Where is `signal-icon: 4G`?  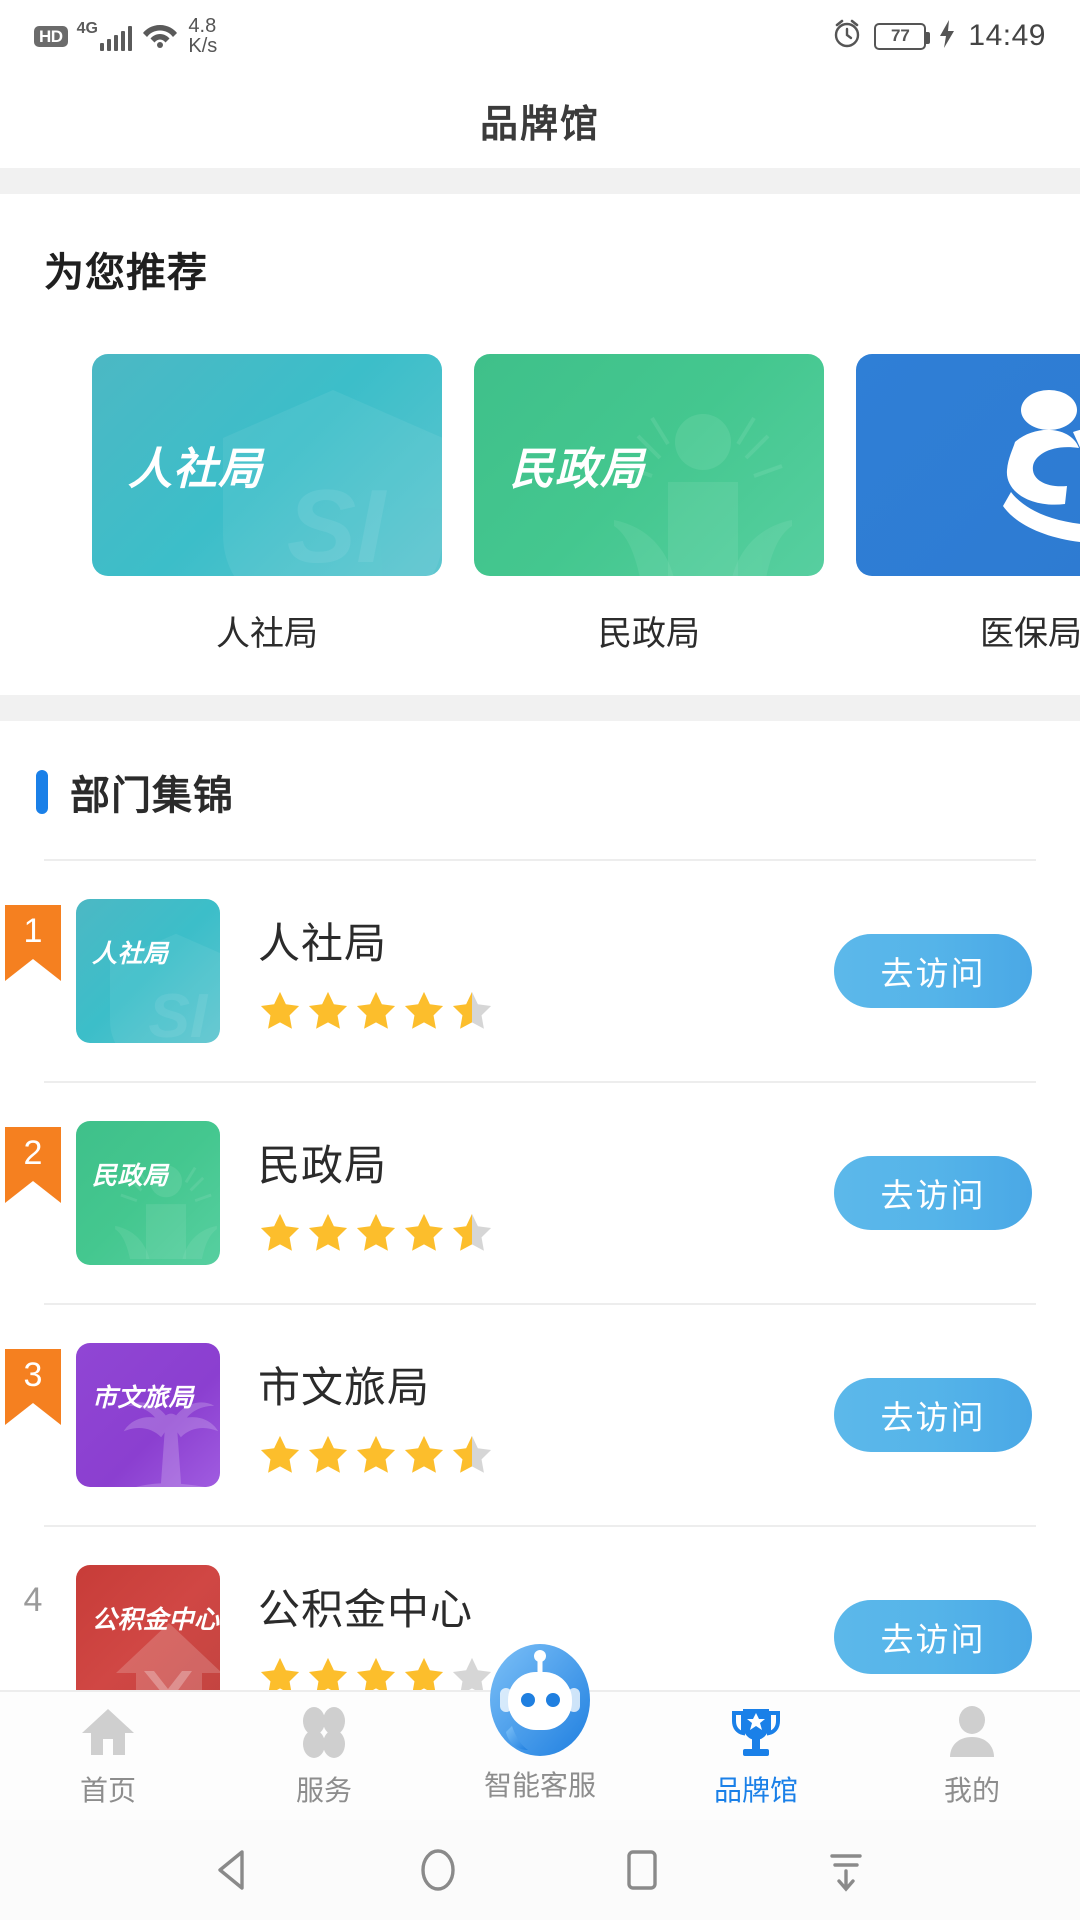
signal-icon: 4G is located at coordinates (105, 36).